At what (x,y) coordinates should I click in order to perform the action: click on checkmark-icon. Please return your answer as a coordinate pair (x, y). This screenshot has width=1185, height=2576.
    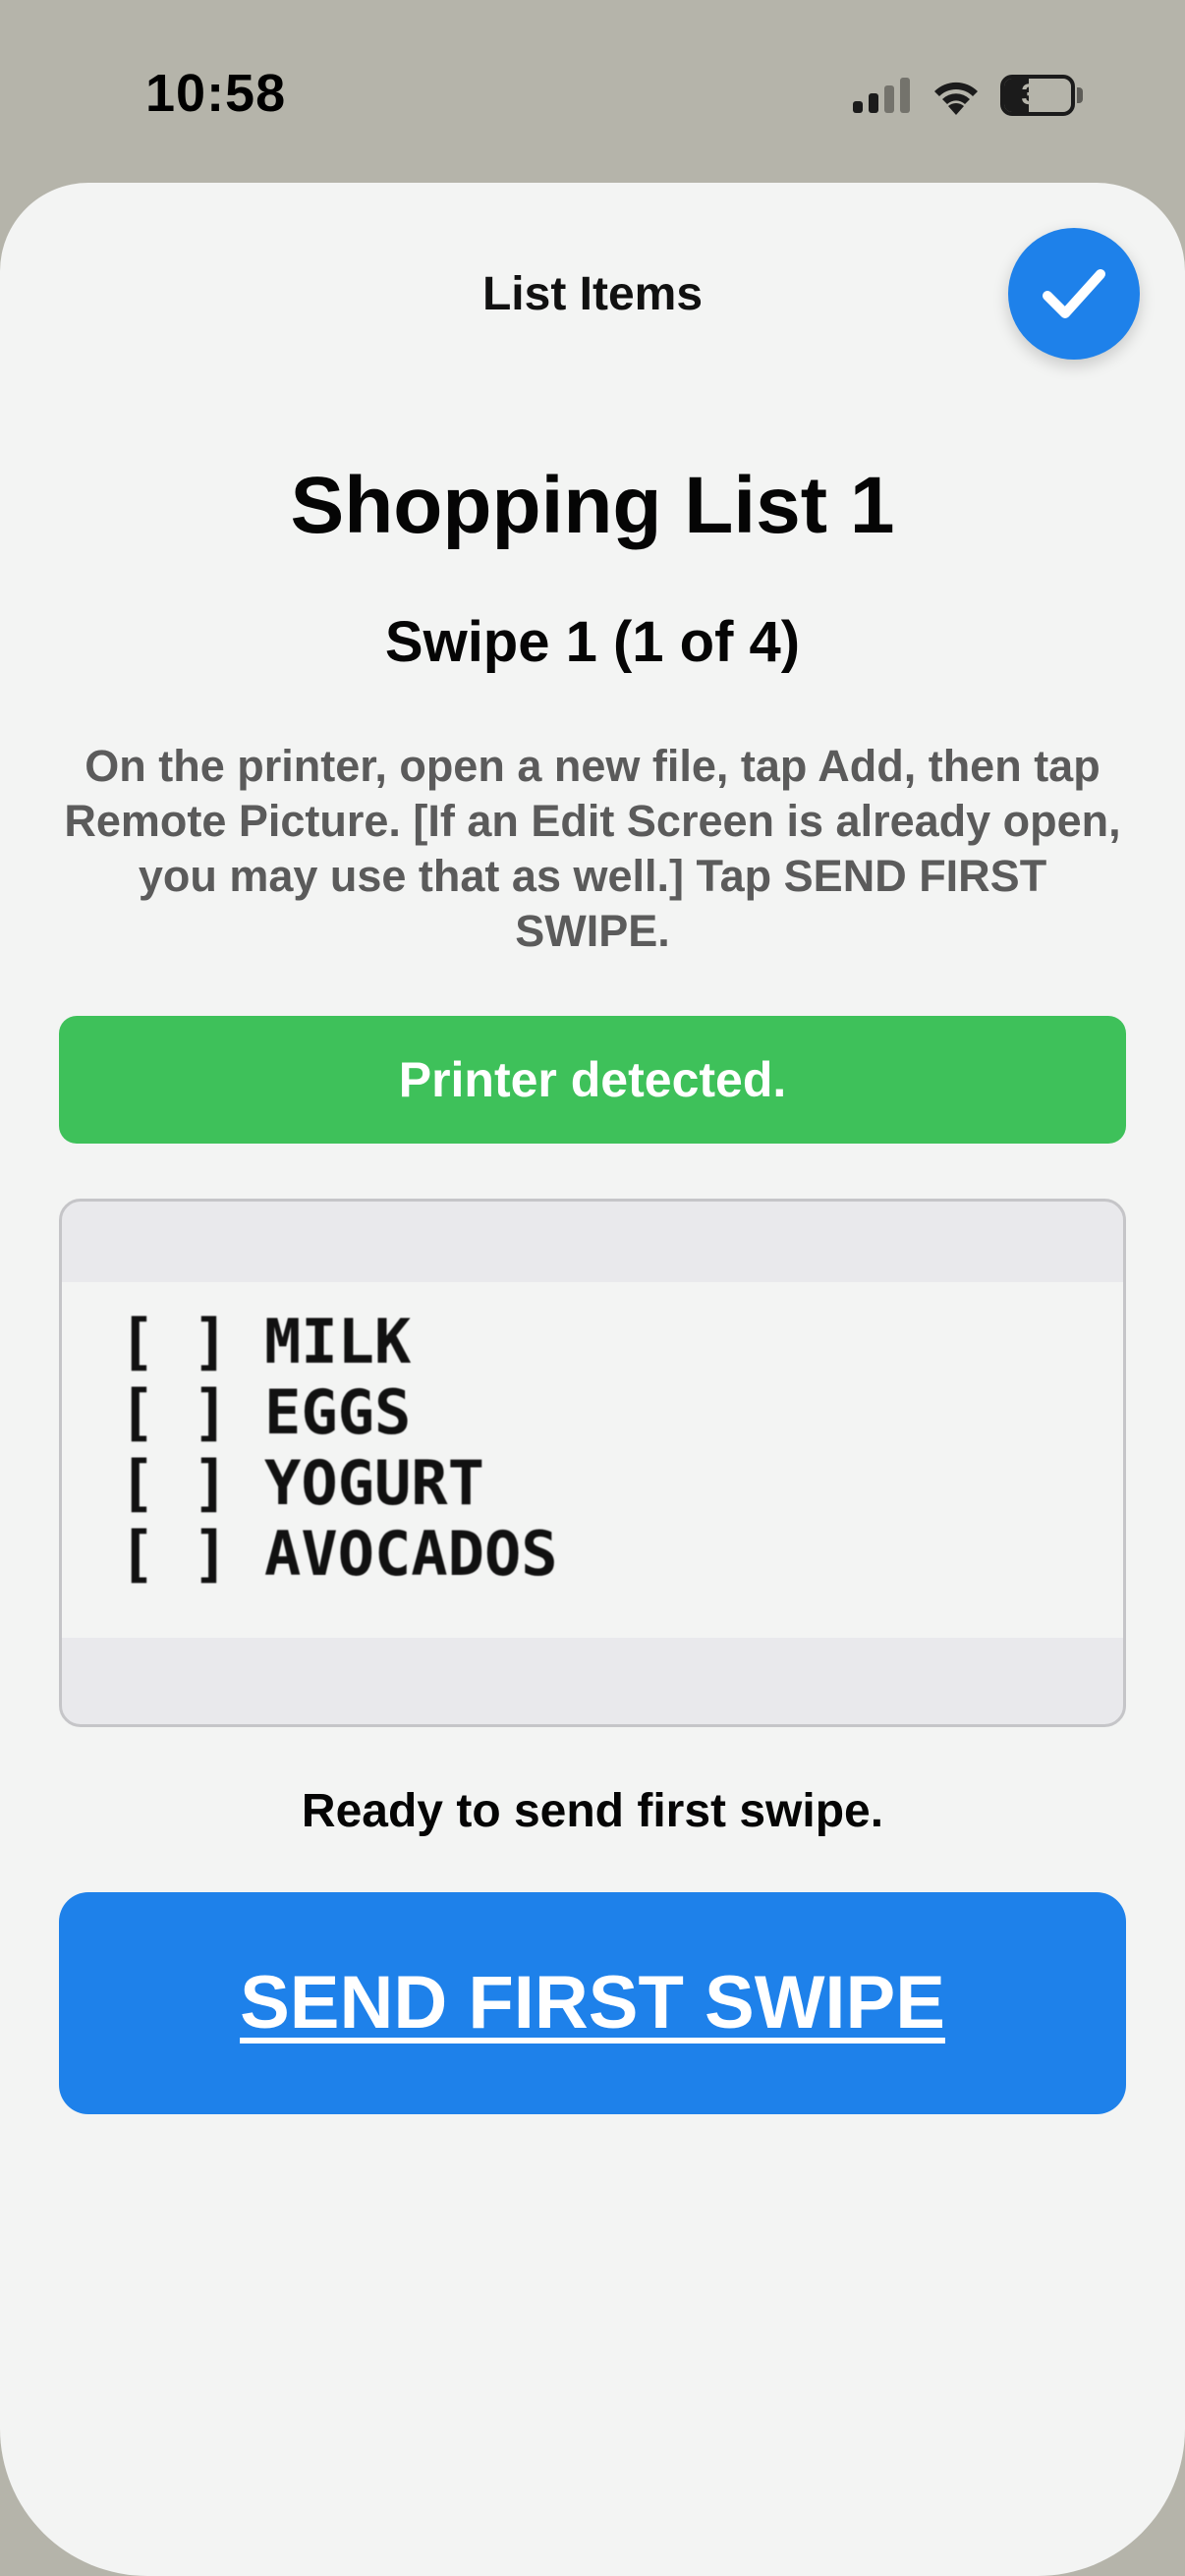
    Looking at the image, I should click on (1074, 293).